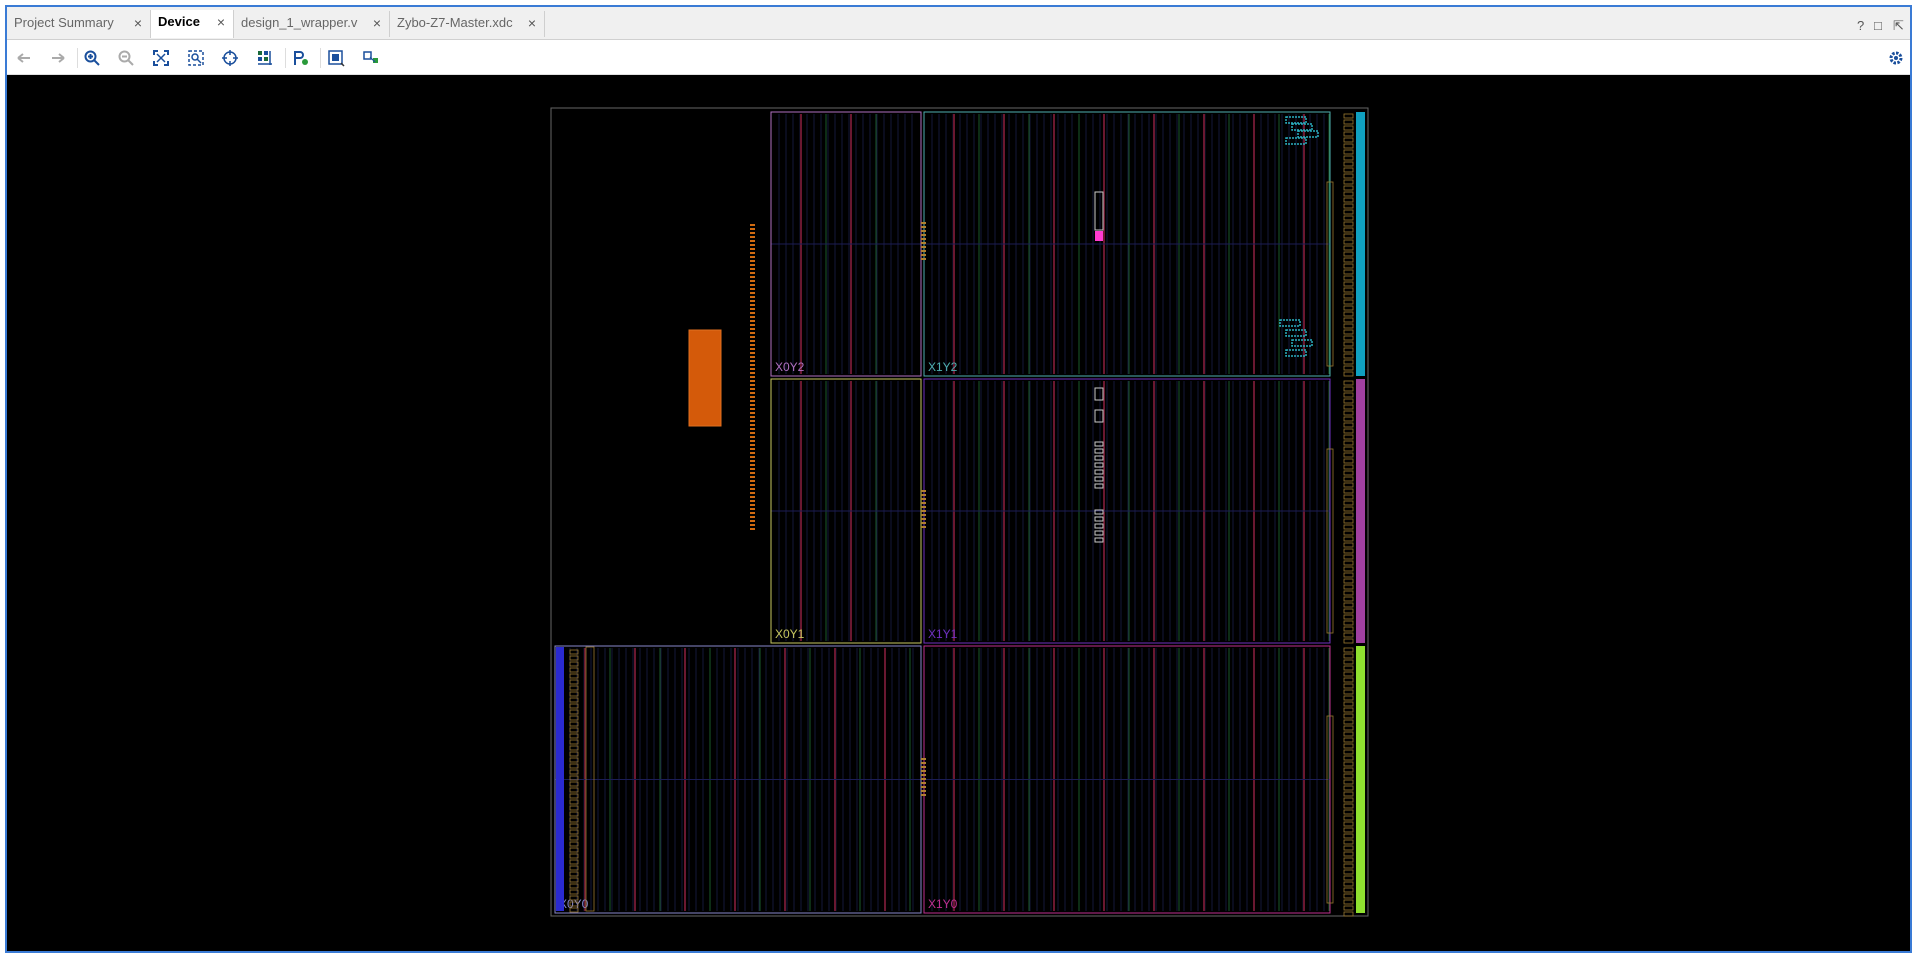 The width and height of the screenshot is (1919, 959). I want to click on zoom-out-icon, so click(126, 58).